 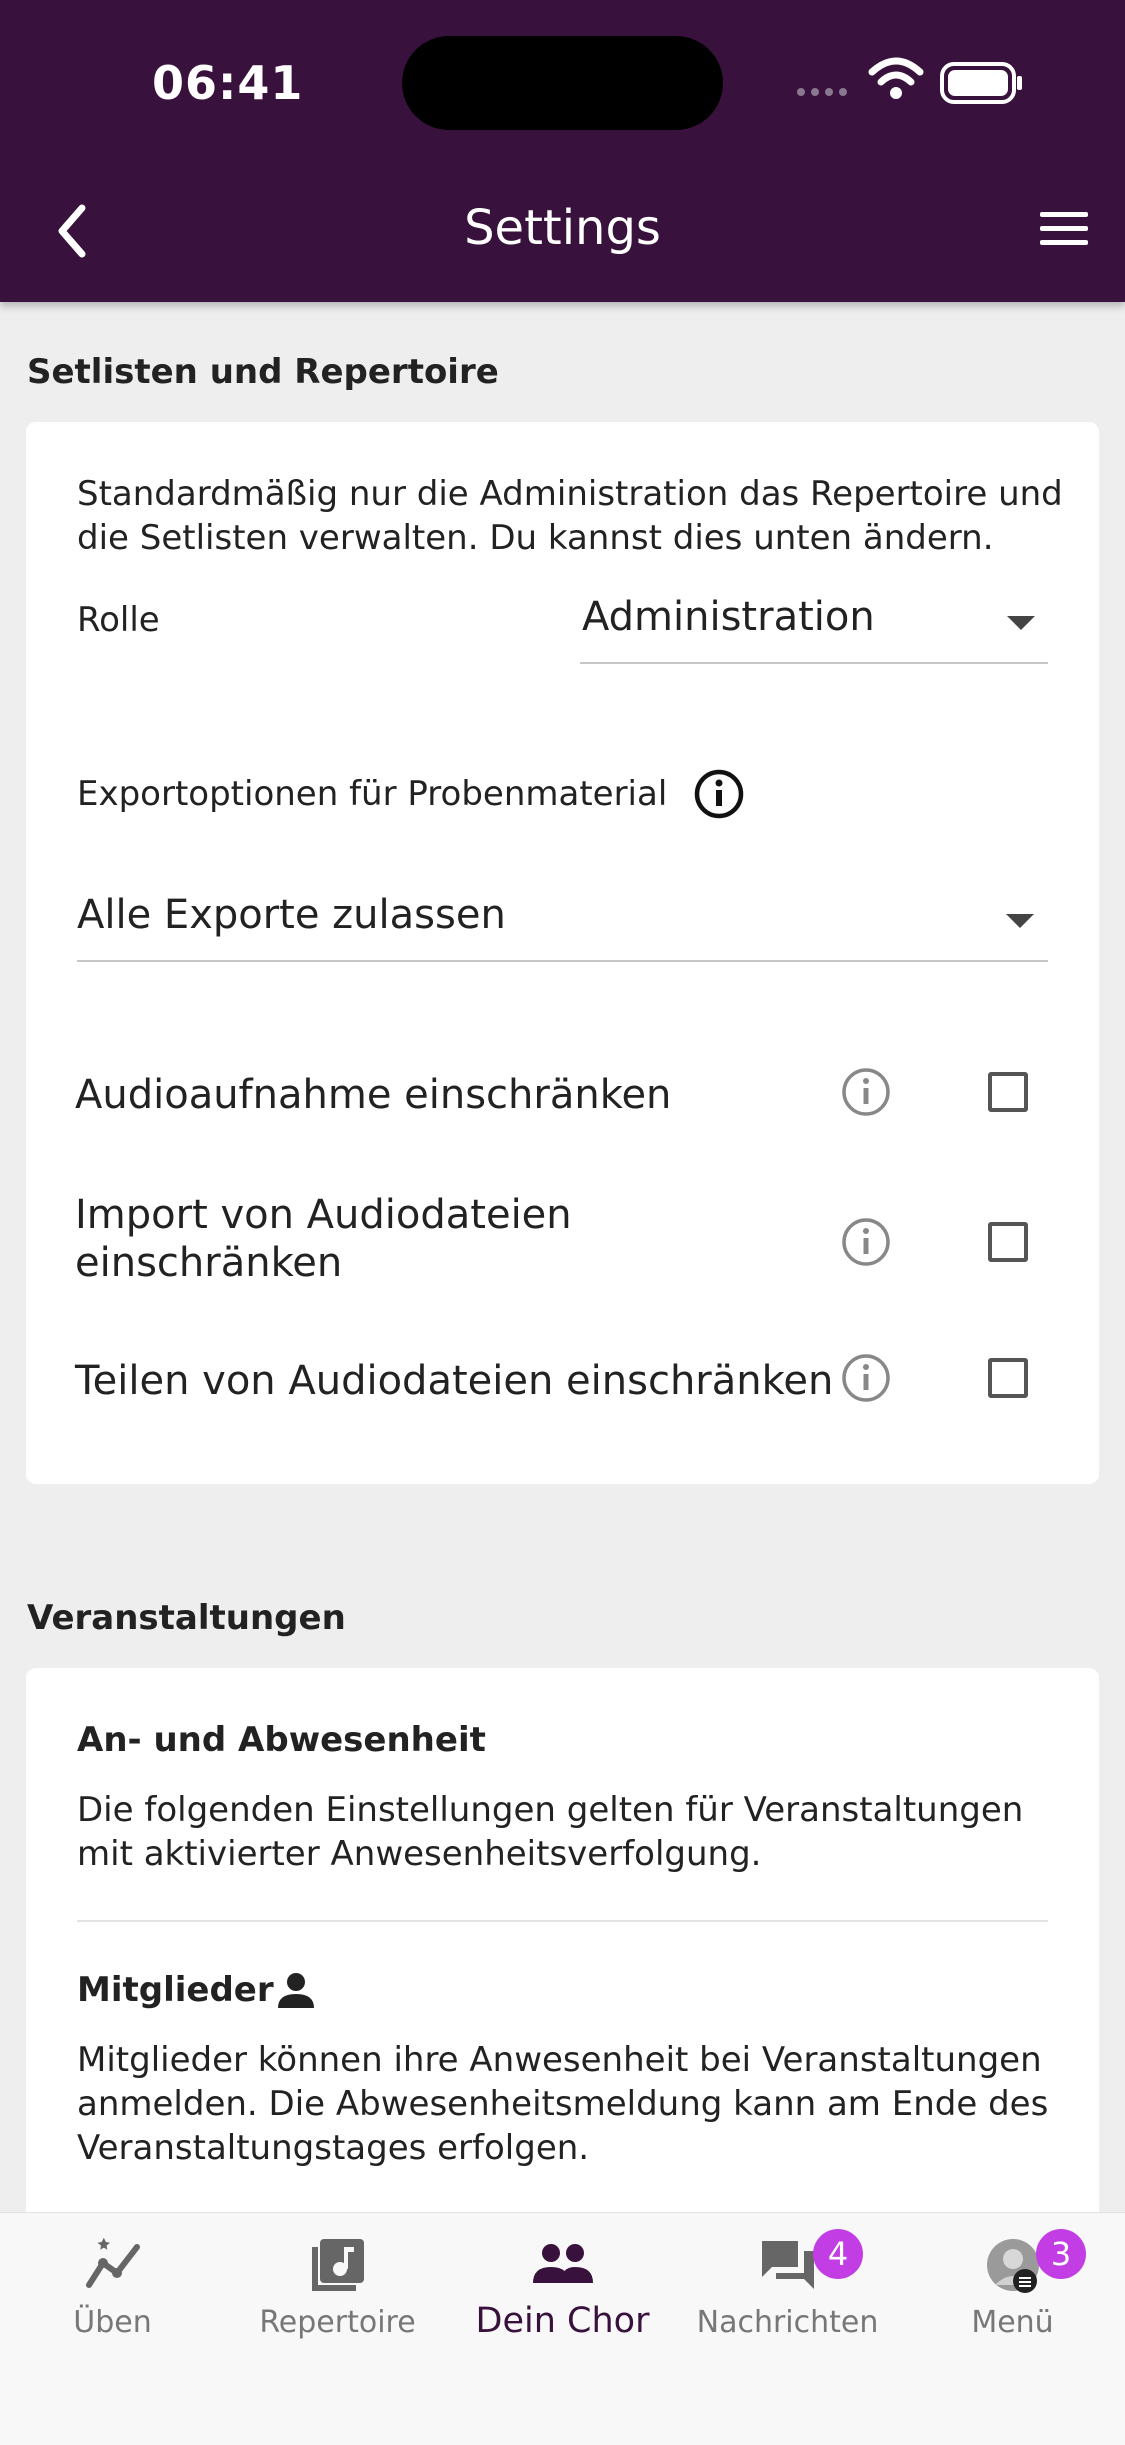 I want to click on option-row-audio-import: Import von Audiodateien einschränken, so click(x=562, y=1237).